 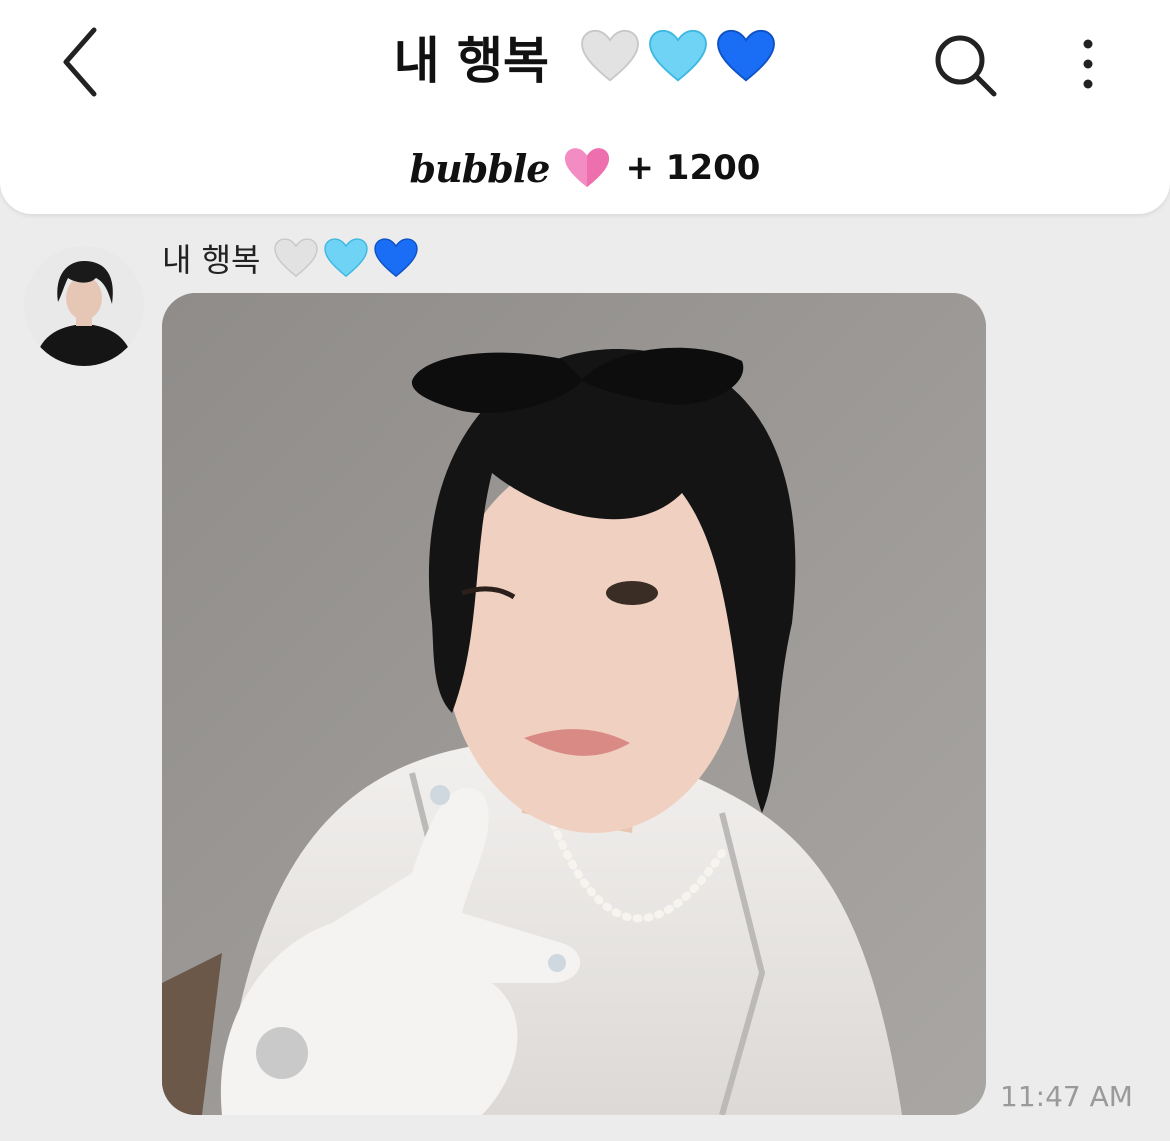 I want to click on bubble-count: + 1200, so click(x=693, y=168).